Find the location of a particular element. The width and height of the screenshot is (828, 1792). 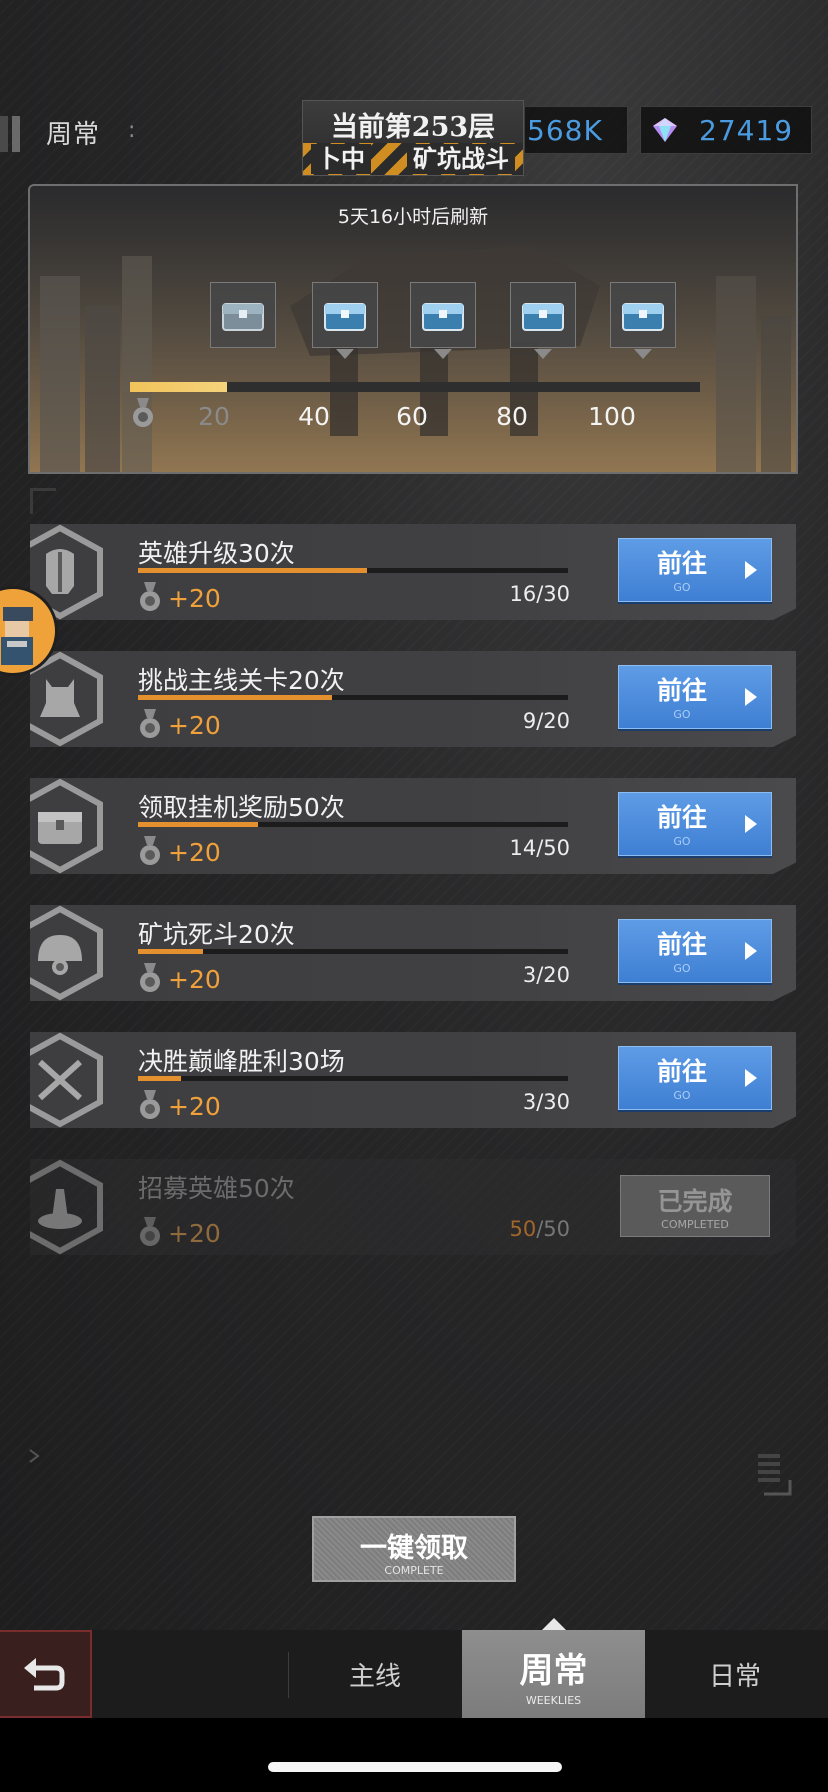

home-bar-area is located at coordinates (414, 1755).